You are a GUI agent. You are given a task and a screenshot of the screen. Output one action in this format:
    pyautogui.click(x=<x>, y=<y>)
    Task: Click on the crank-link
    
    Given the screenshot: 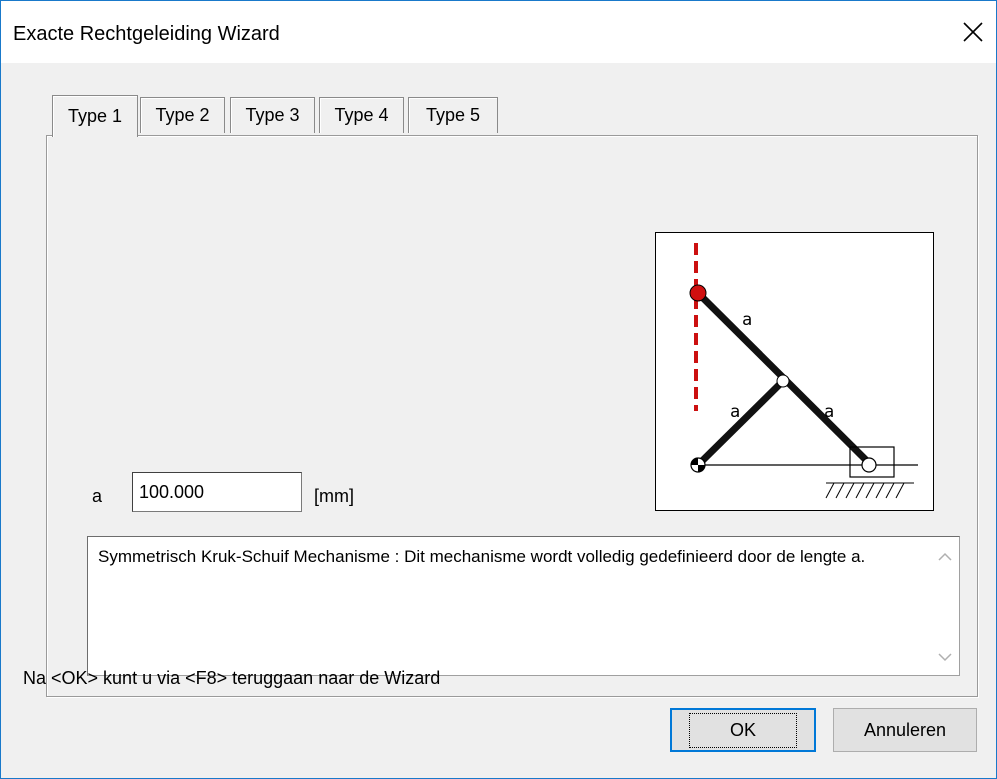 What is the action you would take?
    pyautogui.click(x=739, y=424)
    